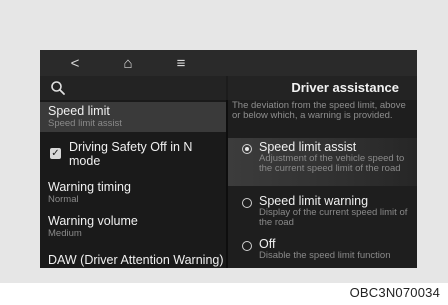  What do you see at coordinates (133, 88) in the screenshot?
I see `search-bar` at bounding box center [133, 88].